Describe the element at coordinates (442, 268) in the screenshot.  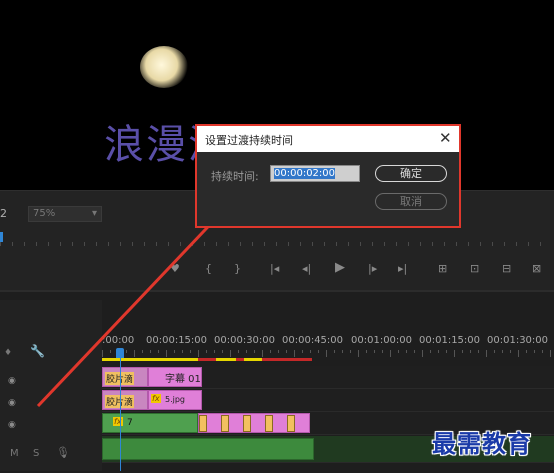
I see `lift-icon: ⊞` at that location.